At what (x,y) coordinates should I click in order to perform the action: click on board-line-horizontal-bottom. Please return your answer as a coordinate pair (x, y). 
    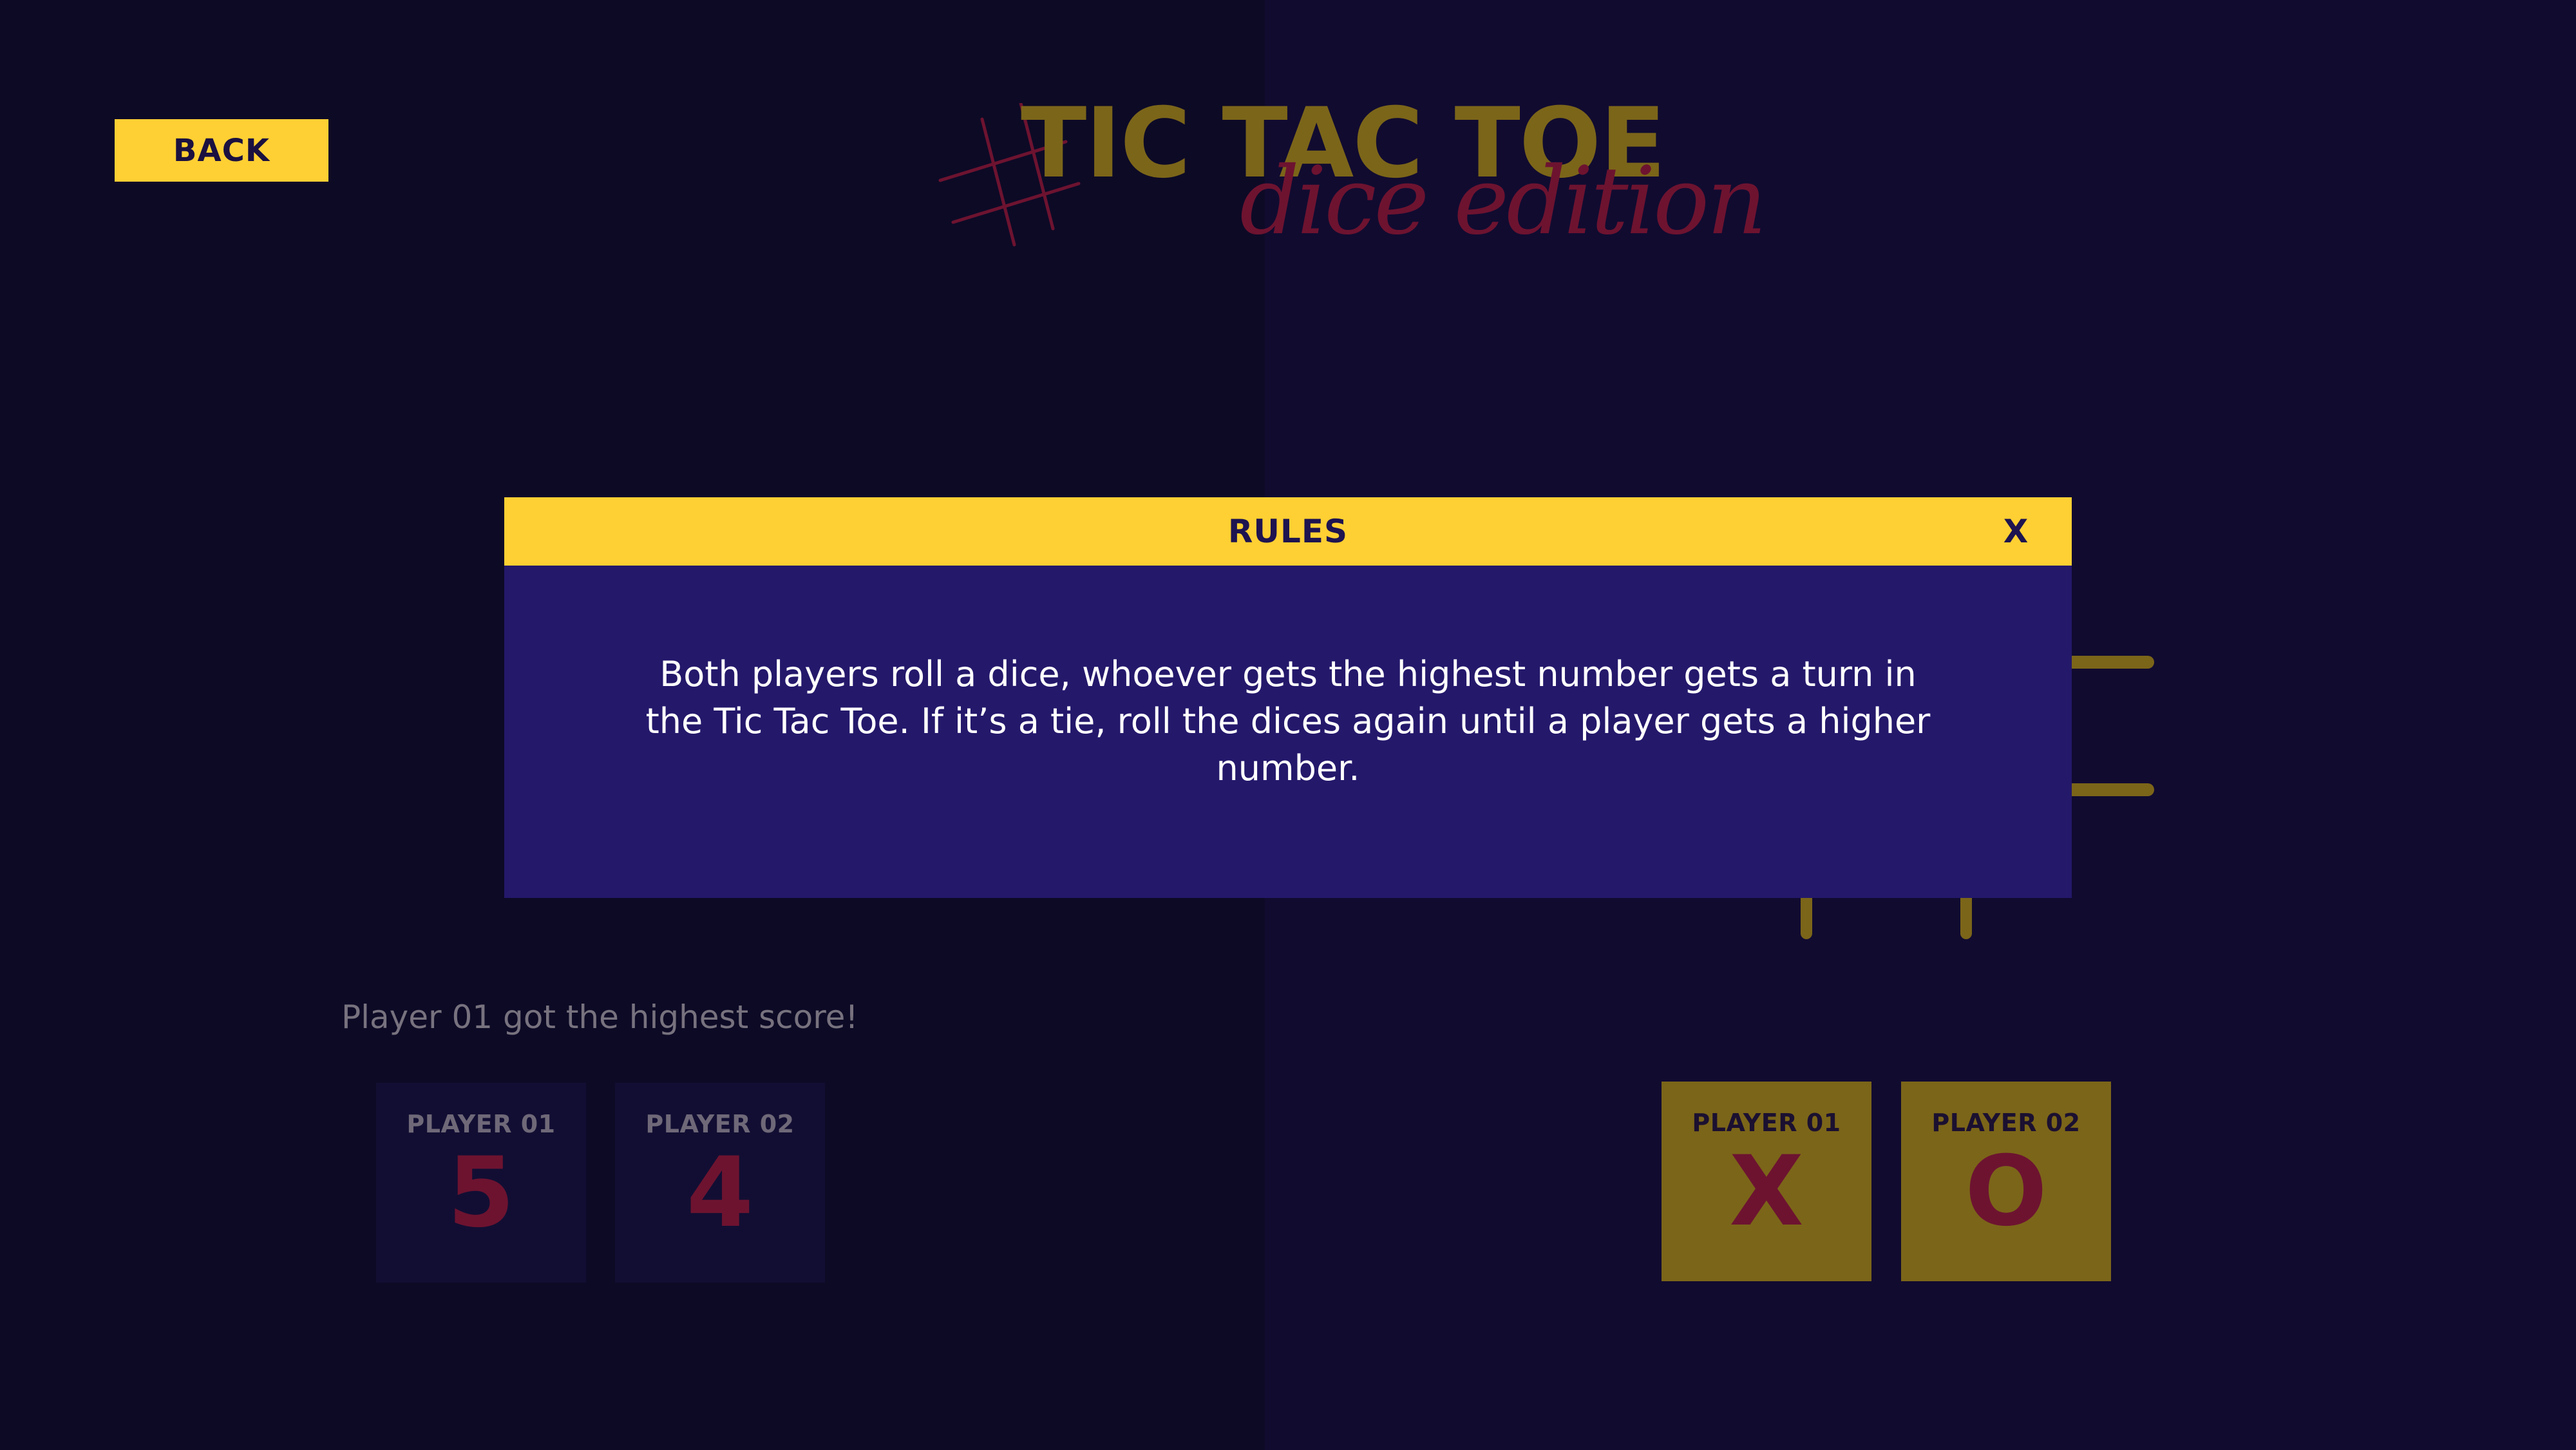
    Looking at the image, I should click on (2107, 789).